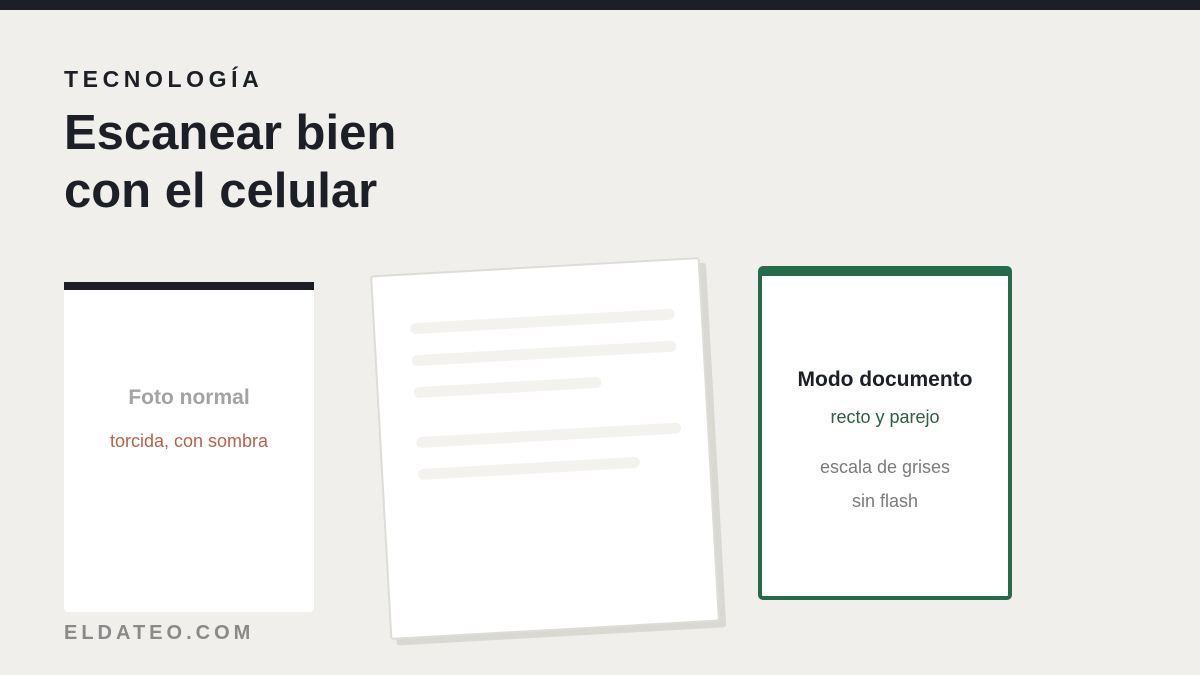  I want to click on normal-photo-card: Foto normal torcida, con sombra, so click(189, 447).